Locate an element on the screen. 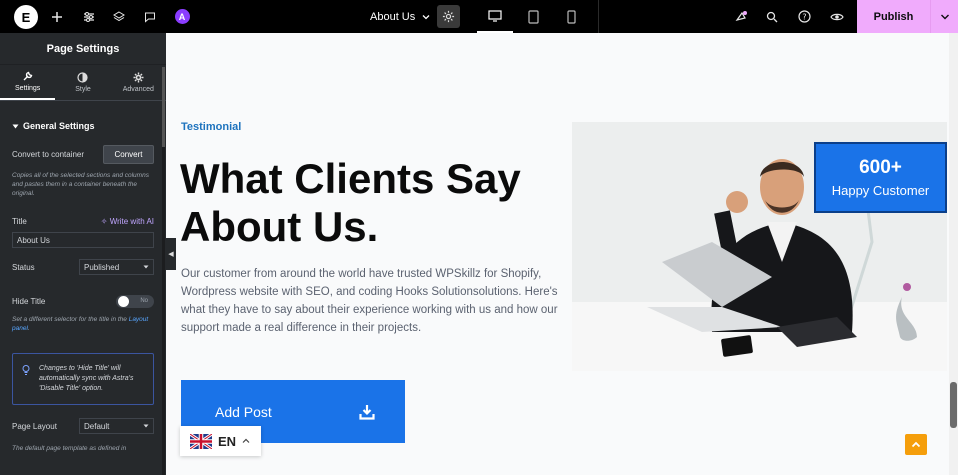 The height and width of the screenshot is (475, 958). panel-tabs: Settings Style Advanced is located at coordinates (83, 83).